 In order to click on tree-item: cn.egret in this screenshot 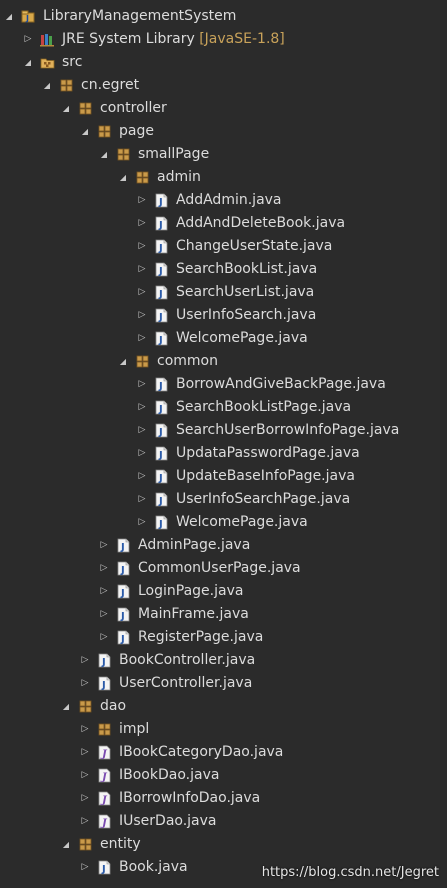, I will do `click(223, 85)`.